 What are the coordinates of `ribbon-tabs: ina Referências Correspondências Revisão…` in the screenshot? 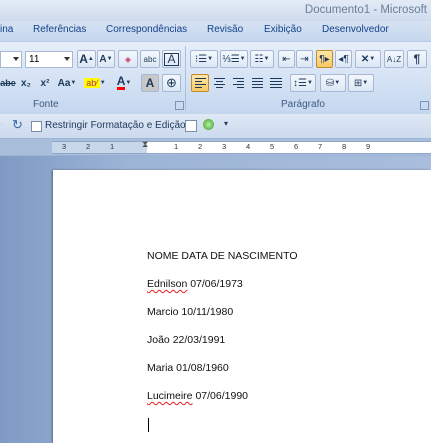 It's located at (215, 31).